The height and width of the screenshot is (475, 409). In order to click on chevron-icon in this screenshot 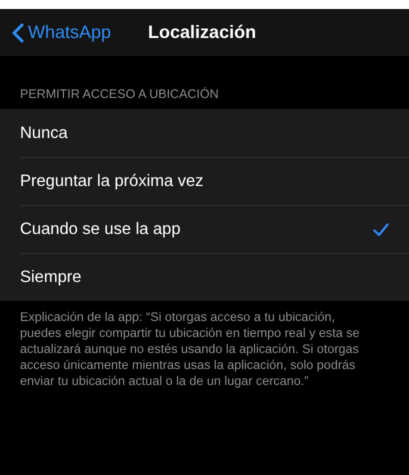, I will do `click(18, 32)`.